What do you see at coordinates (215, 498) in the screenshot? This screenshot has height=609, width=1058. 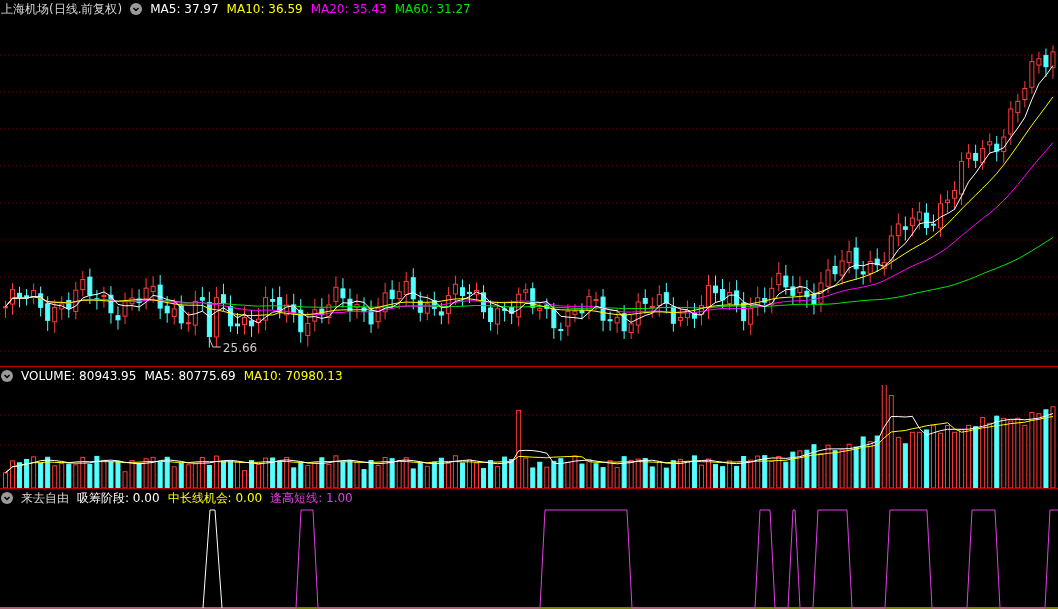 I see `indicator-value: 中长线机会: 0.00` at bounding box center [215, 498].